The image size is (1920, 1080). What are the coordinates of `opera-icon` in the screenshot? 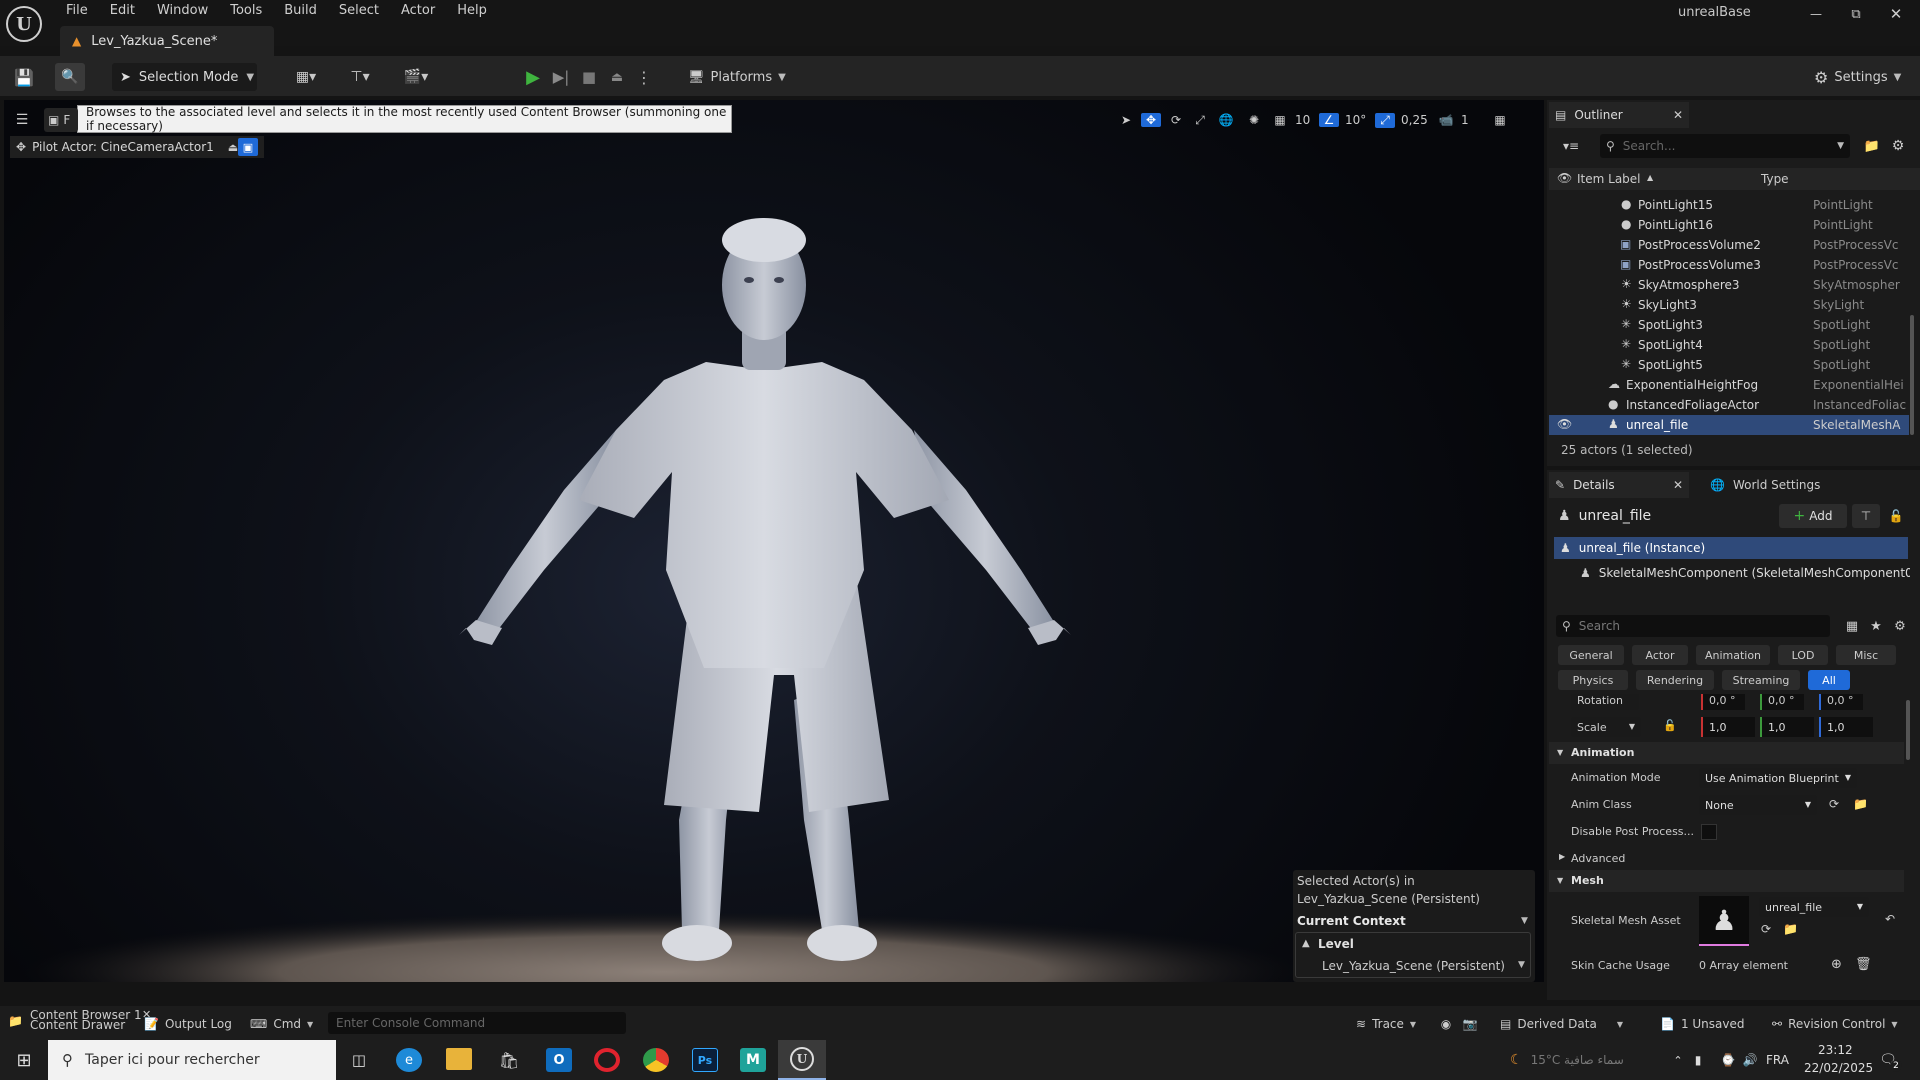 It's located at (607, 1060).